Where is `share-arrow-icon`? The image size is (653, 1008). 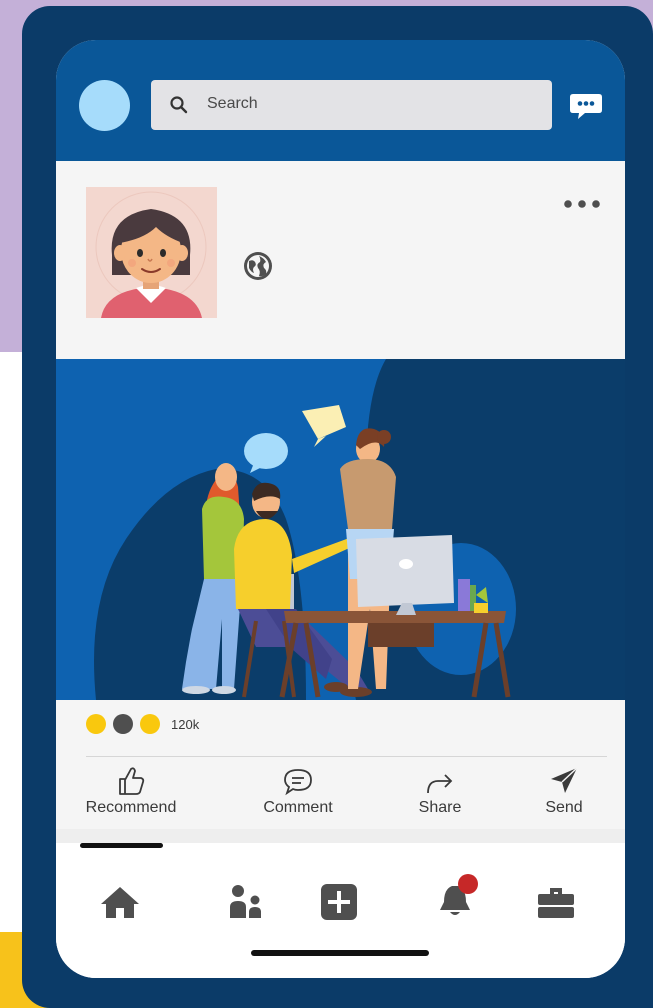
share-arrow-icon is located at coordinates (440, 784).